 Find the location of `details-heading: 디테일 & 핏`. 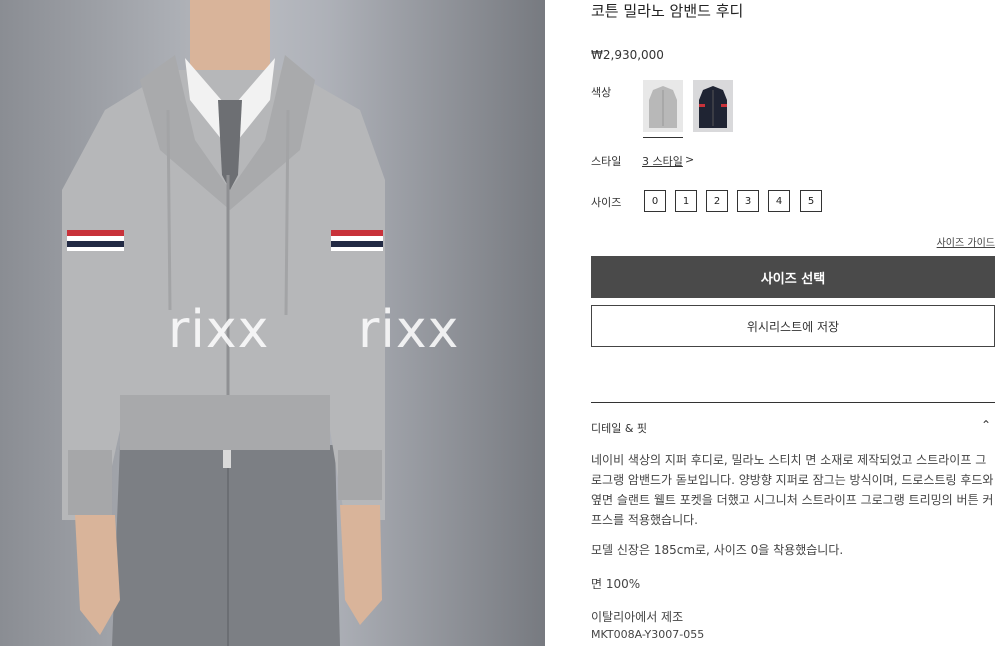

details-heading: 디테일 & 핏 is located at coordinates (619, 428).